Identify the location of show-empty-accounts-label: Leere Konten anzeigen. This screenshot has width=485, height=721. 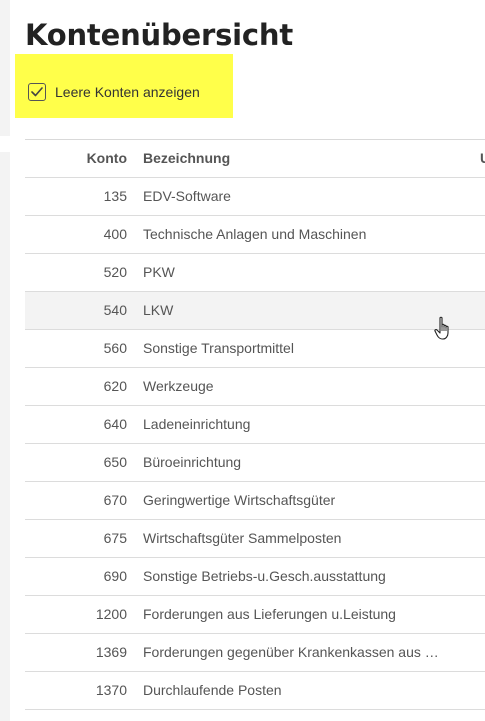
(127, 92).